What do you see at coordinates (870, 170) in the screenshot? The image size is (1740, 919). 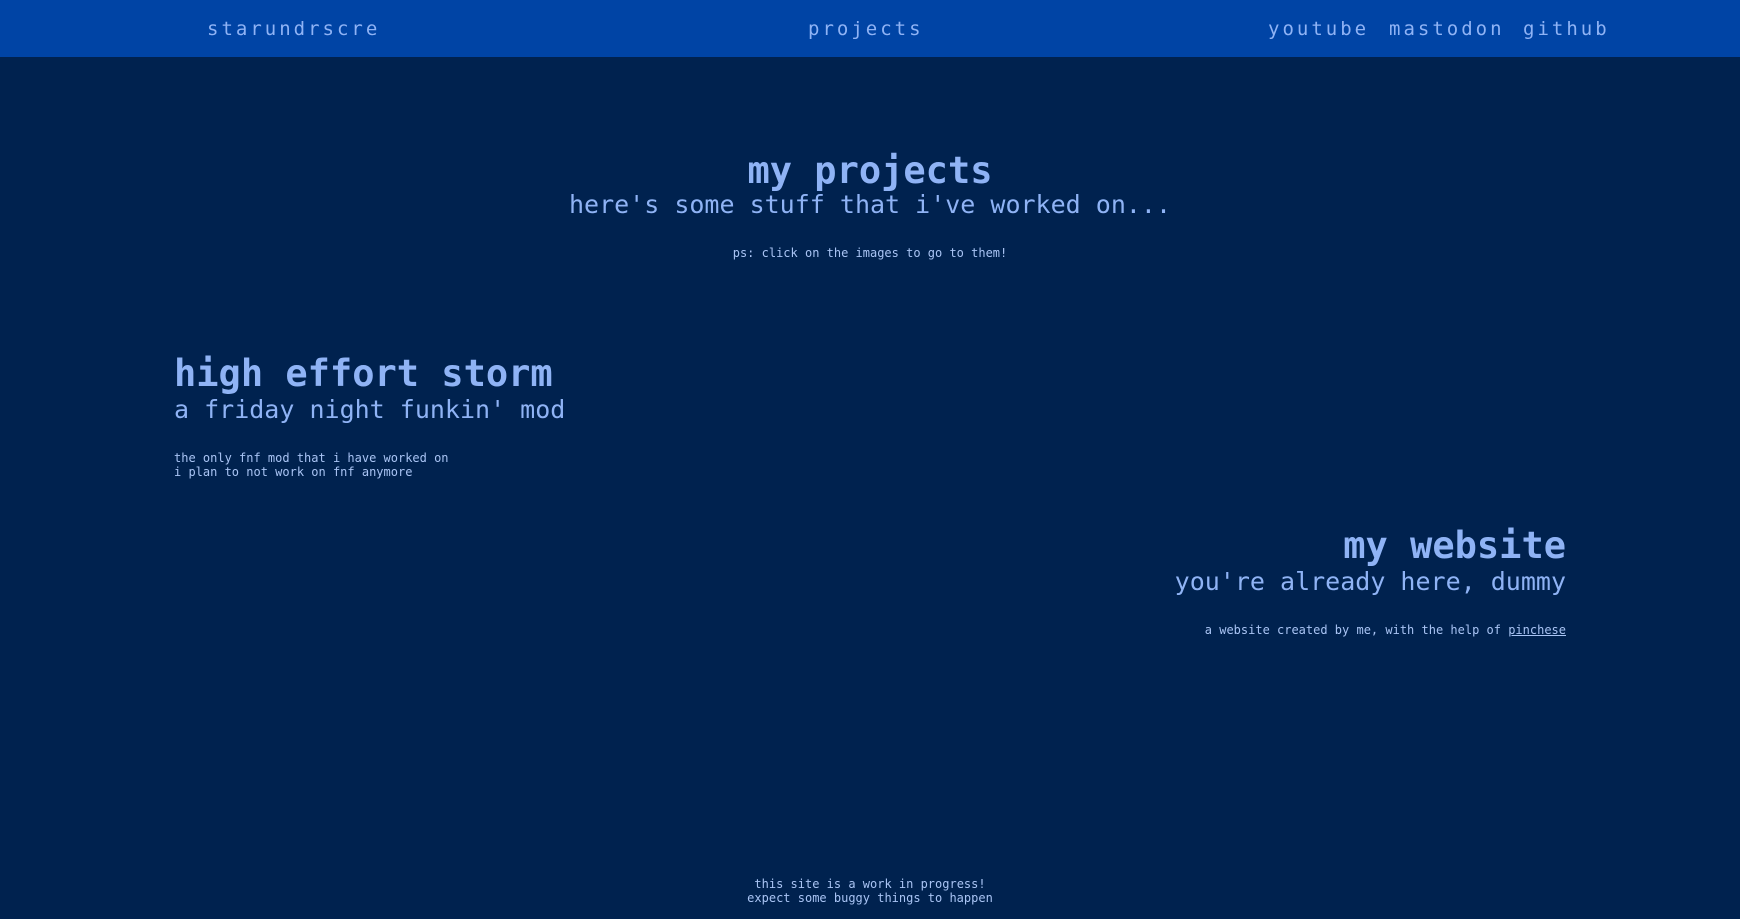 I see `page-title: my projects` at bounding box center [870, 170].